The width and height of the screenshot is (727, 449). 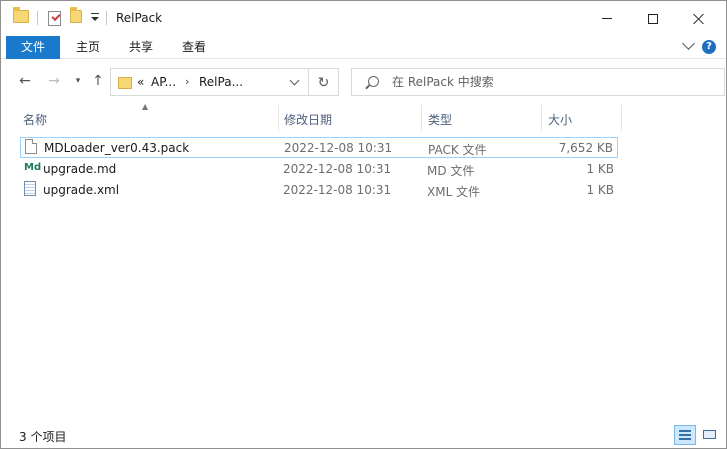 What do you see at coordinates (25, 81) in the screenshot?
I see `back-arrow-icon: ←` at bounding box center [25, 81].